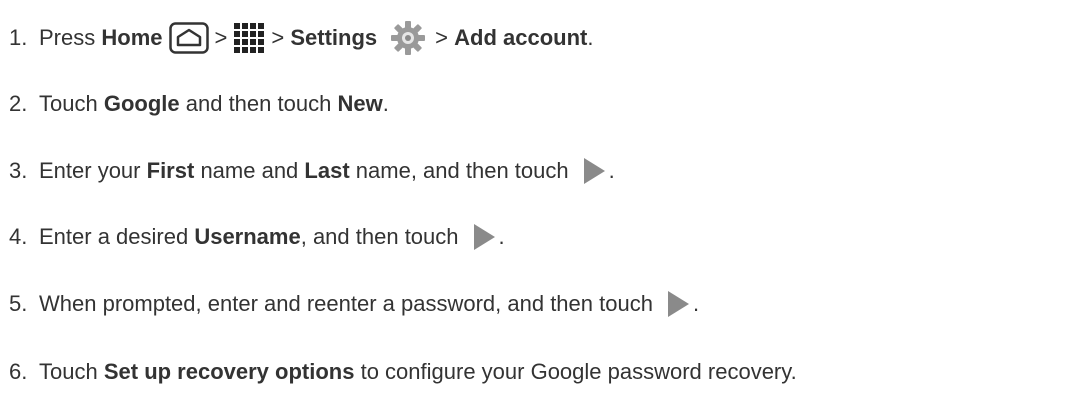  I want to click on step-text: Press, so click(67, 37).